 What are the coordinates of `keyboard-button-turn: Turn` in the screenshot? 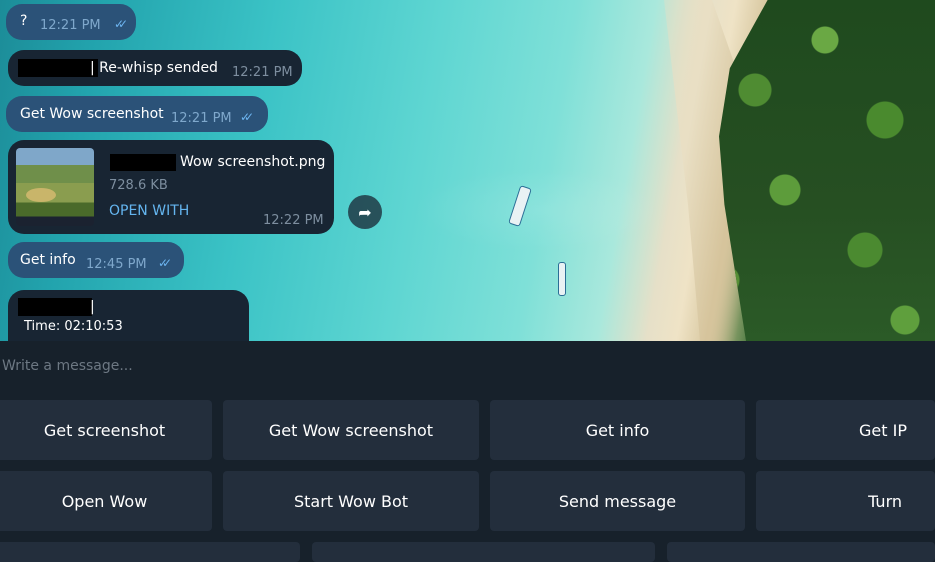 It's located at (845, 501).